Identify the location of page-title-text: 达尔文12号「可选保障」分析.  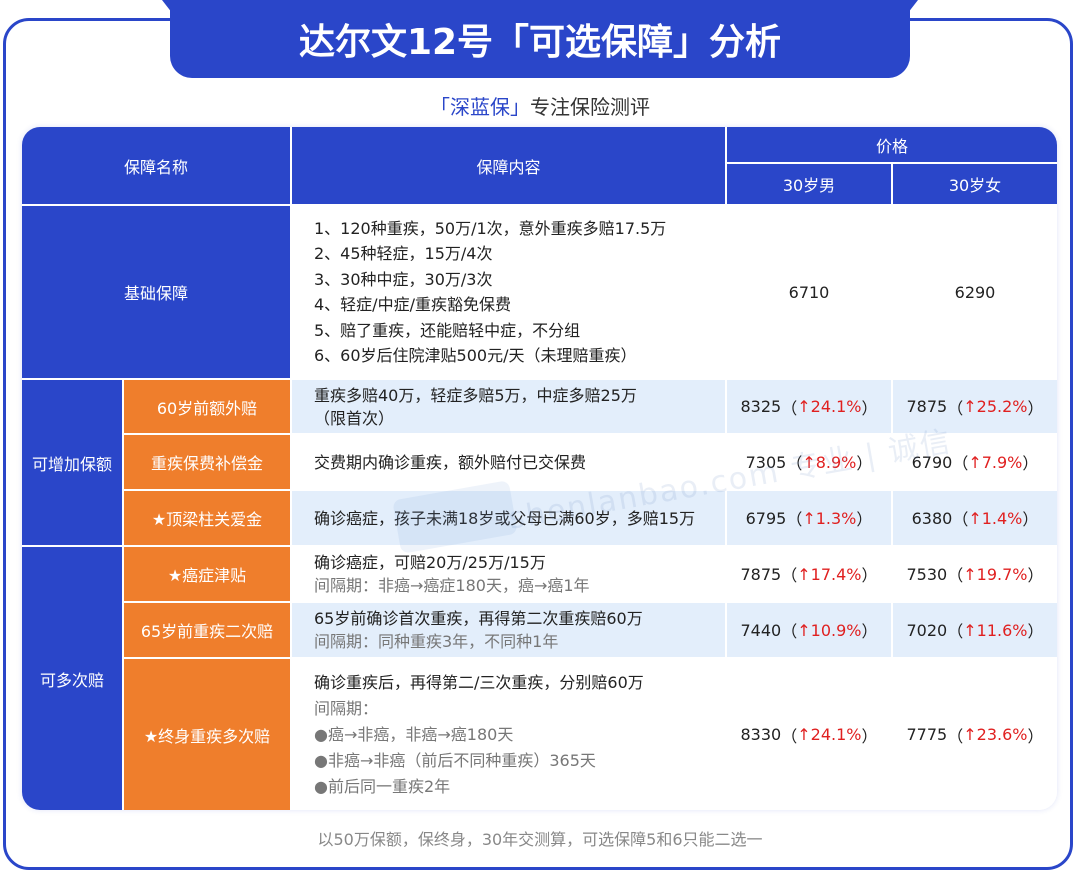
(540, 42).